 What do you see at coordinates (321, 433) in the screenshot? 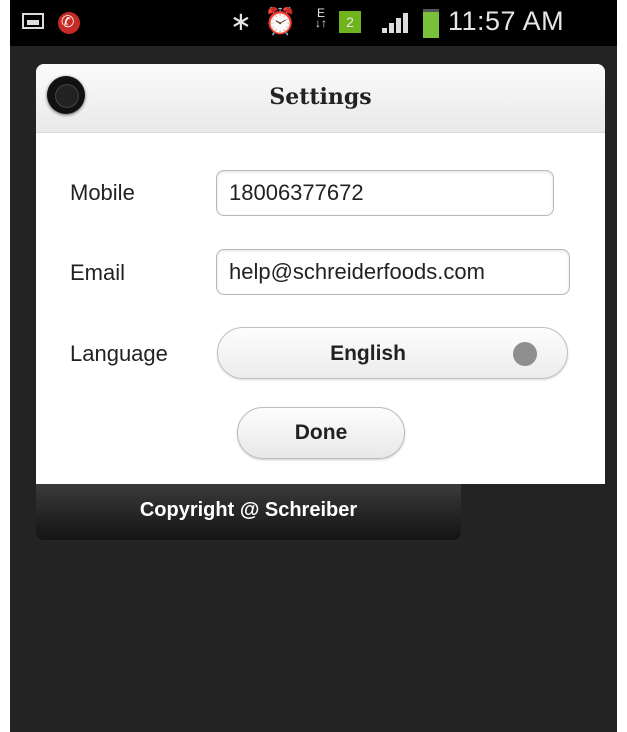
I see `done-button: Done` at bounding box center [321, 433].